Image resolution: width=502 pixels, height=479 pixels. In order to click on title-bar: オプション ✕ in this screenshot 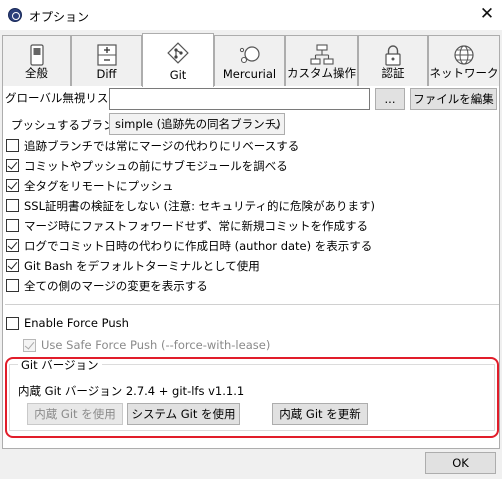, I will do `click(251, 15)`.